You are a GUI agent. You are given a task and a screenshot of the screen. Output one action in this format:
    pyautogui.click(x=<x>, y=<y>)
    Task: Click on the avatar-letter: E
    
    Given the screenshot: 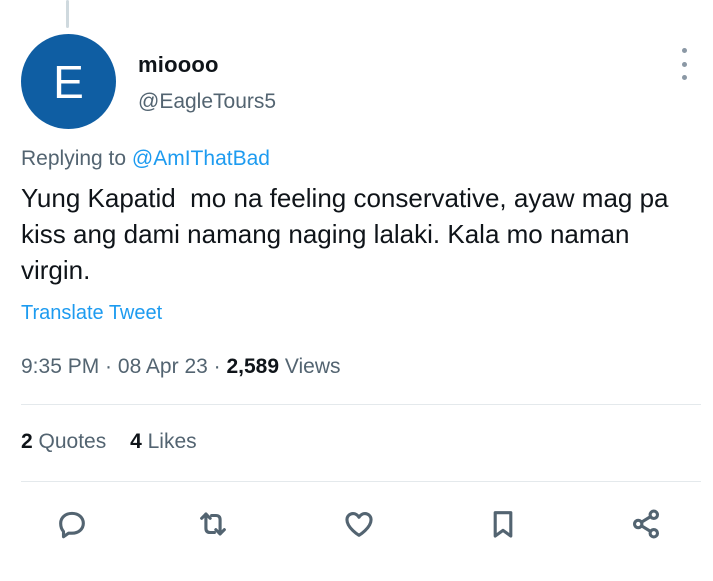 What is the action you would take?
    pyautogui.click(x=68, y=81)
    